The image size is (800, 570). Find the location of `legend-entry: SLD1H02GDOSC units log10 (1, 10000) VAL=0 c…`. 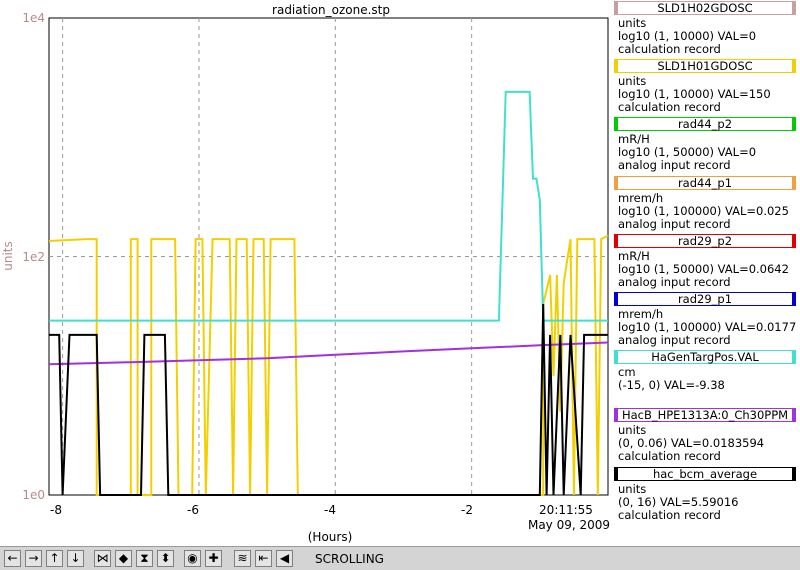

legend-entry: SLD1H02GDOSC units log10 (1, 10000) VAL=0 c… is located at coordinates (706, 29).